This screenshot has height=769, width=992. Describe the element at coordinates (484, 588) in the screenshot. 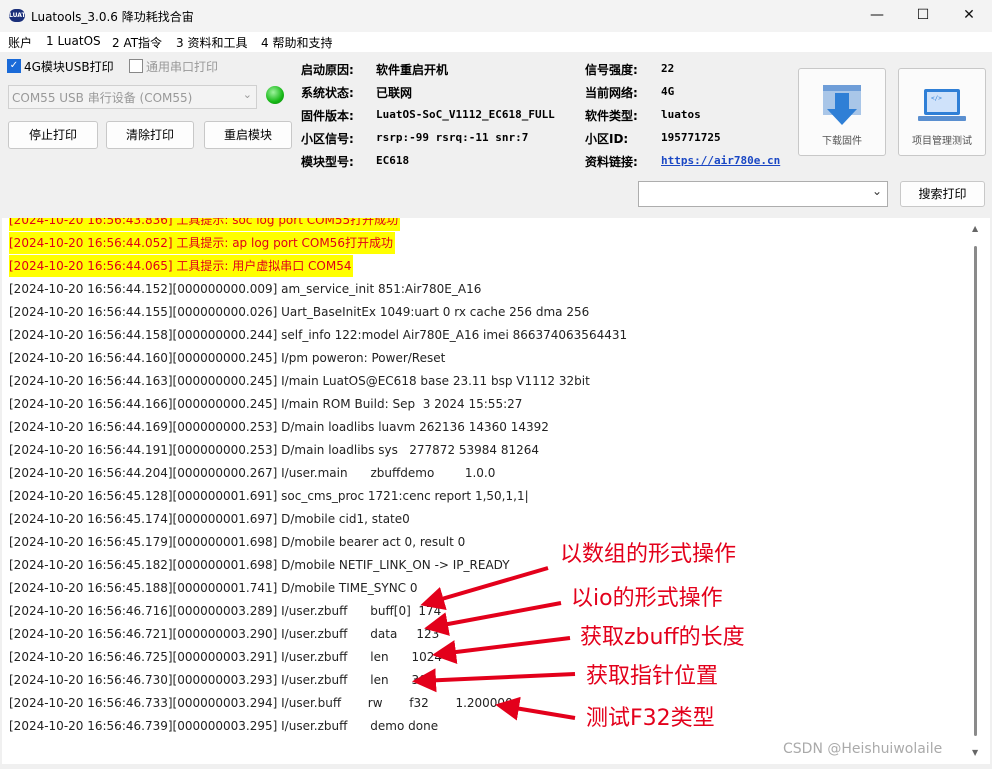

I see `arrow-buff-index` at that location.